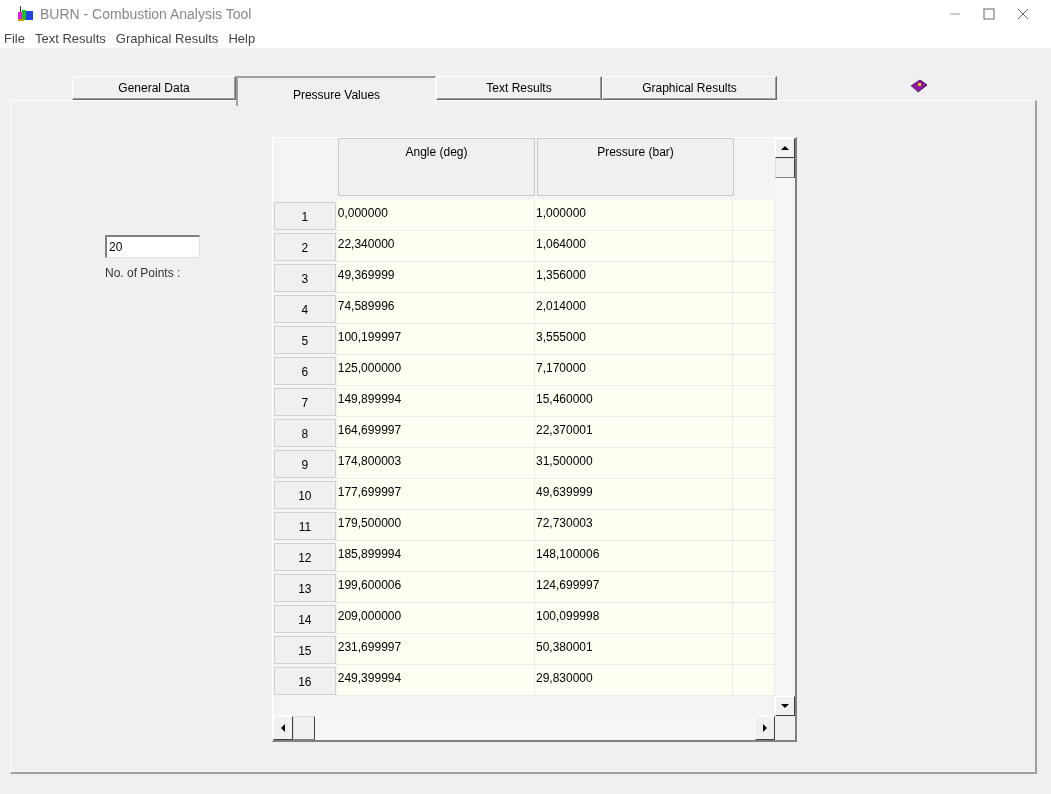 The width and height of the screenshot is (1051, 794). Describe the element at coordinates (435, 649) in the screenshot. I see `table-cell: 231,699997` at that location.